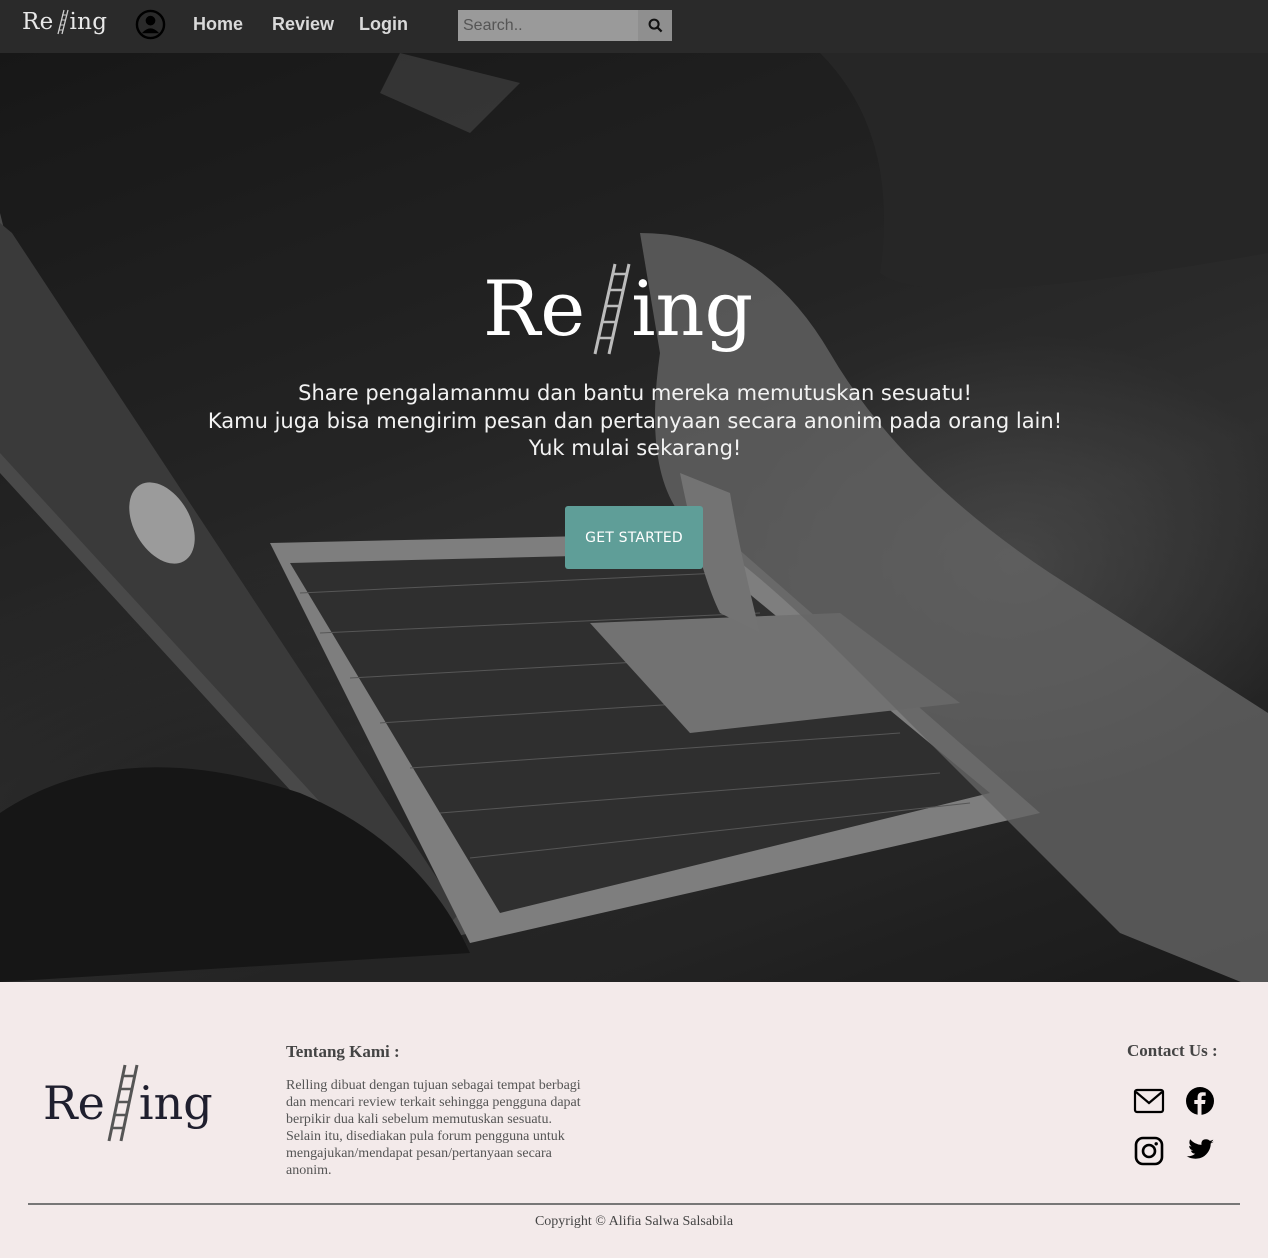  I want to click on nav-login-link: Login, so click(383, 24).